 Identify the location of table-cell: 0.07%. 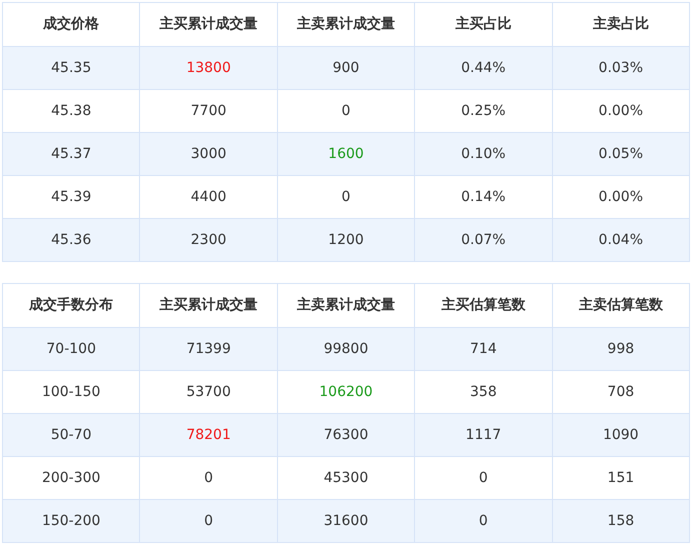
(483, 240).